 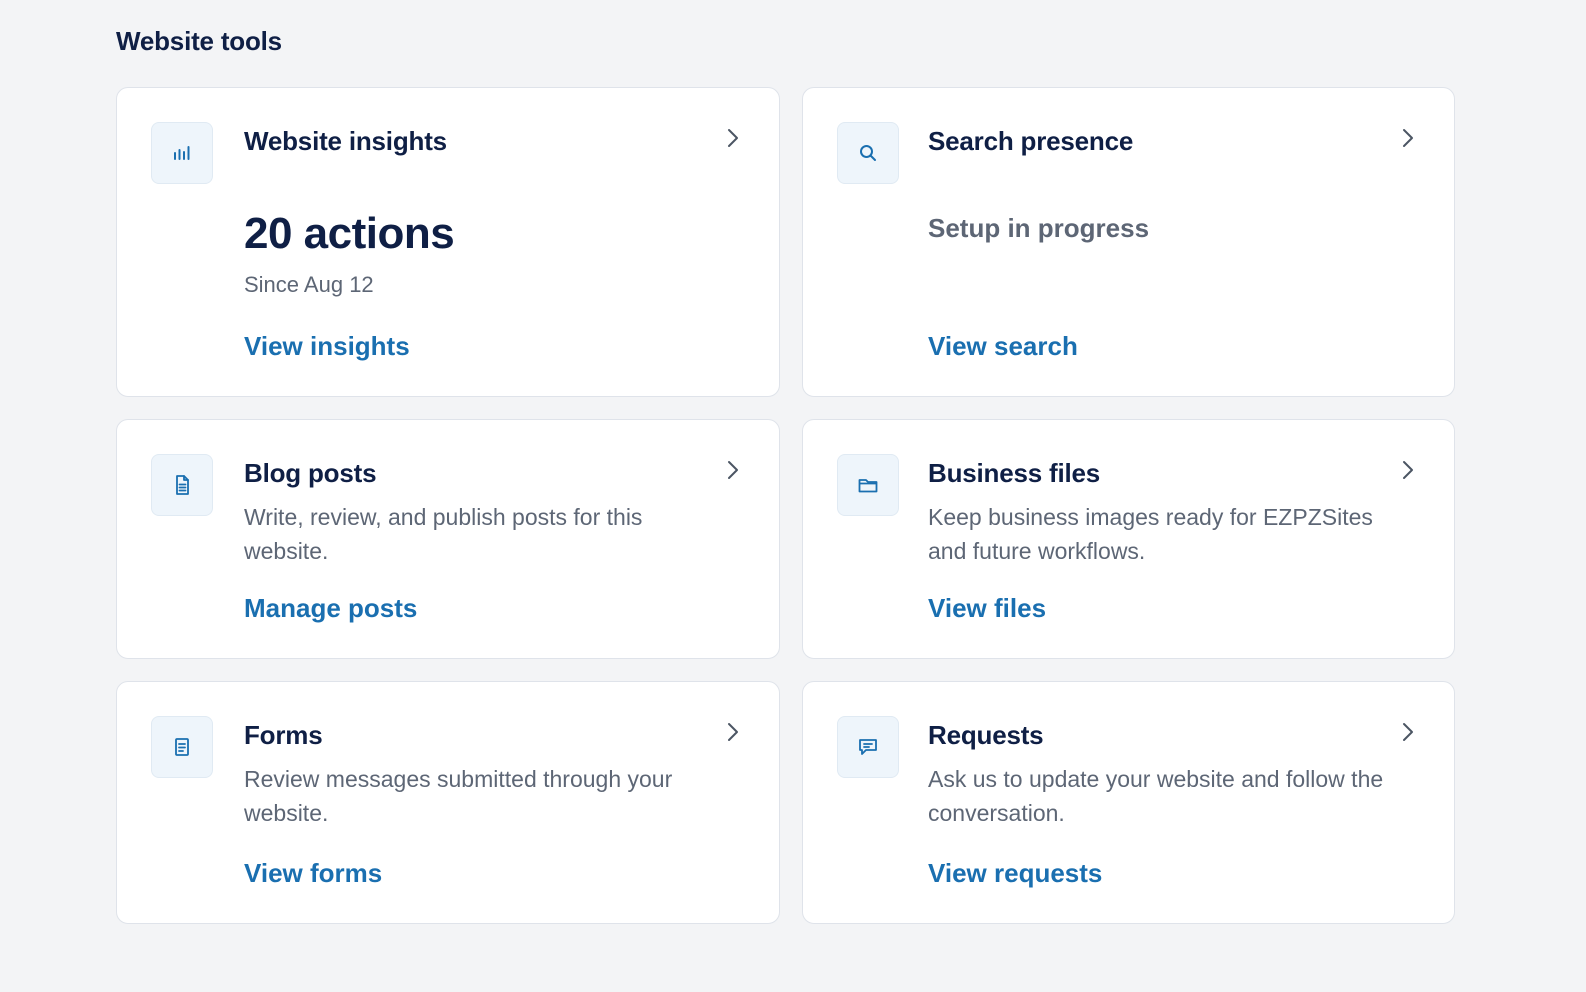 I want to click on section-title: Website tools, so click(x=199, y=41).